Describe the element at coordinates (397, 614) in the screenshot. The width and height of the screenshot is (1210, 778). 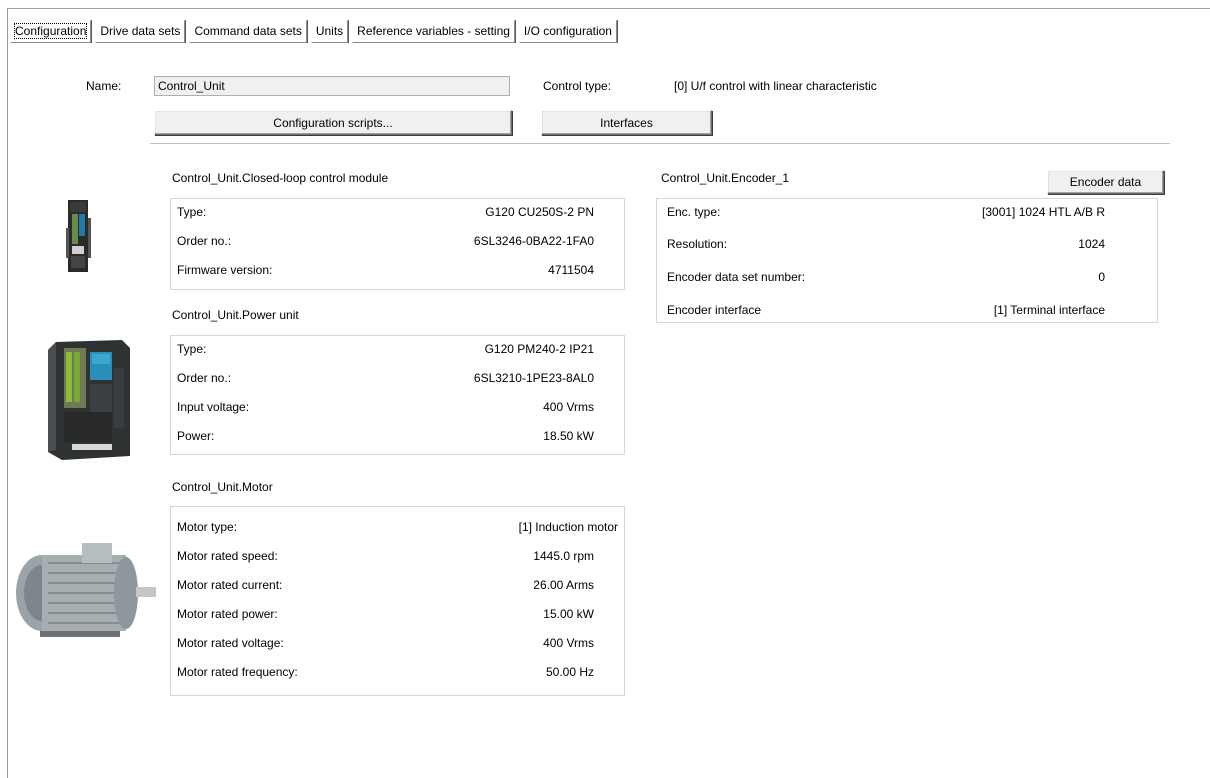
I see `motor-row: Motor rated power: 15.00 kW` at that location.